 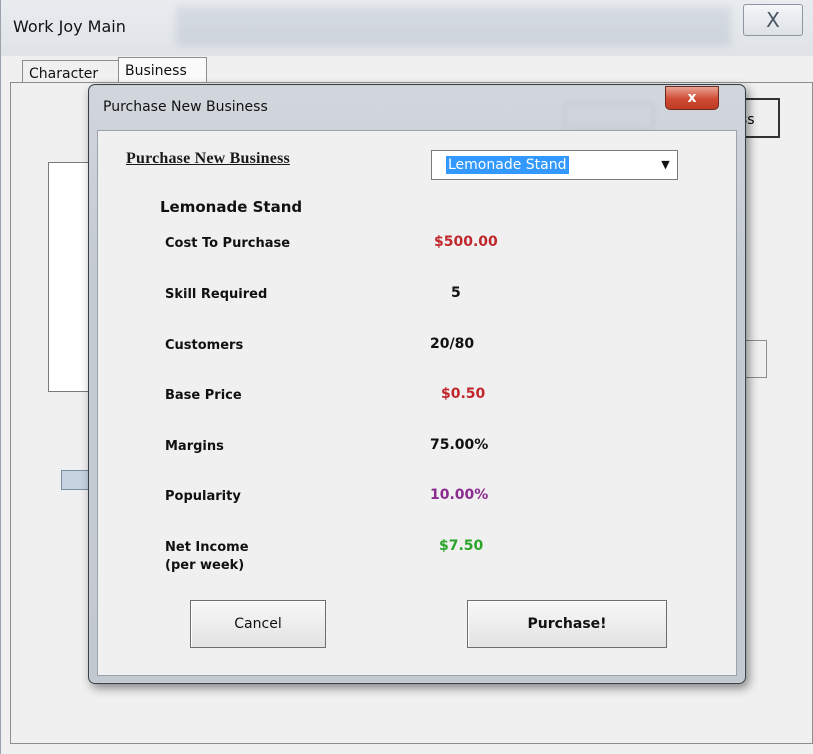 What do you see at coordinates (203, 496) in the screenshot?
I see `popularity-label: Popularity` at bounding box center [203, 496].